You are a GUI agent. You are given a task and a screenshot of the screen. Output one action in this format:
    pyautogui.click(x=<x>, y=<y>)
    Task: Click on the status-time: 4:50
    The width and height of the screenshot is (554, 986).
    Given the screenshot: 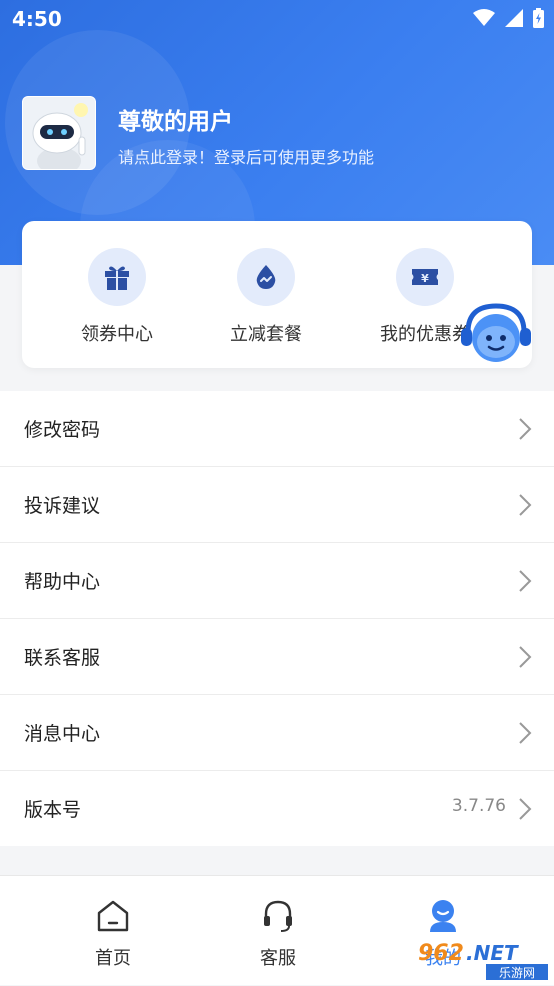 What is the action you would take?
    pyautogui.click(x=37, y=19)
    